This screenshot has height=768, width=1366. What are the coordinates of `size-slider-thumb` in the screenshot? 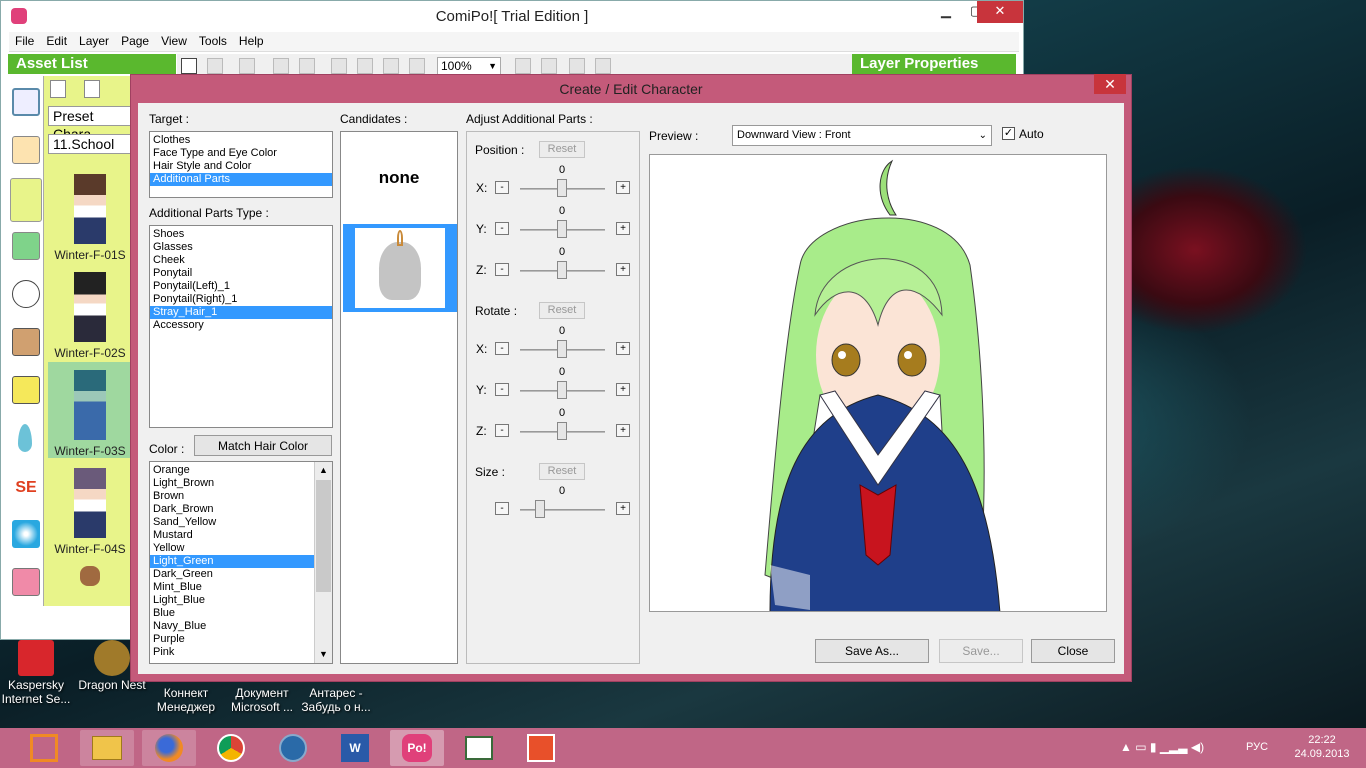 It's located at (540, 509).